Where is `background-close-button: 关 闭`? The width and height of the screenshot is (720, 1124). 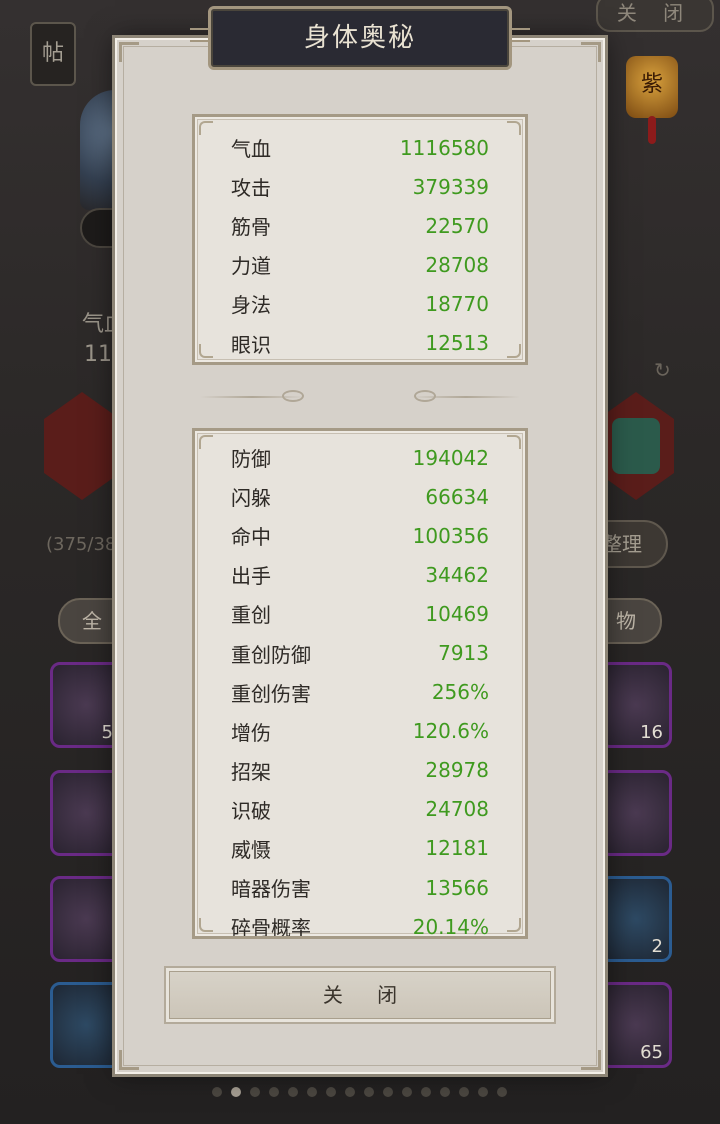
background-close-button: 关 闭 is located at coordinates (655, 16).